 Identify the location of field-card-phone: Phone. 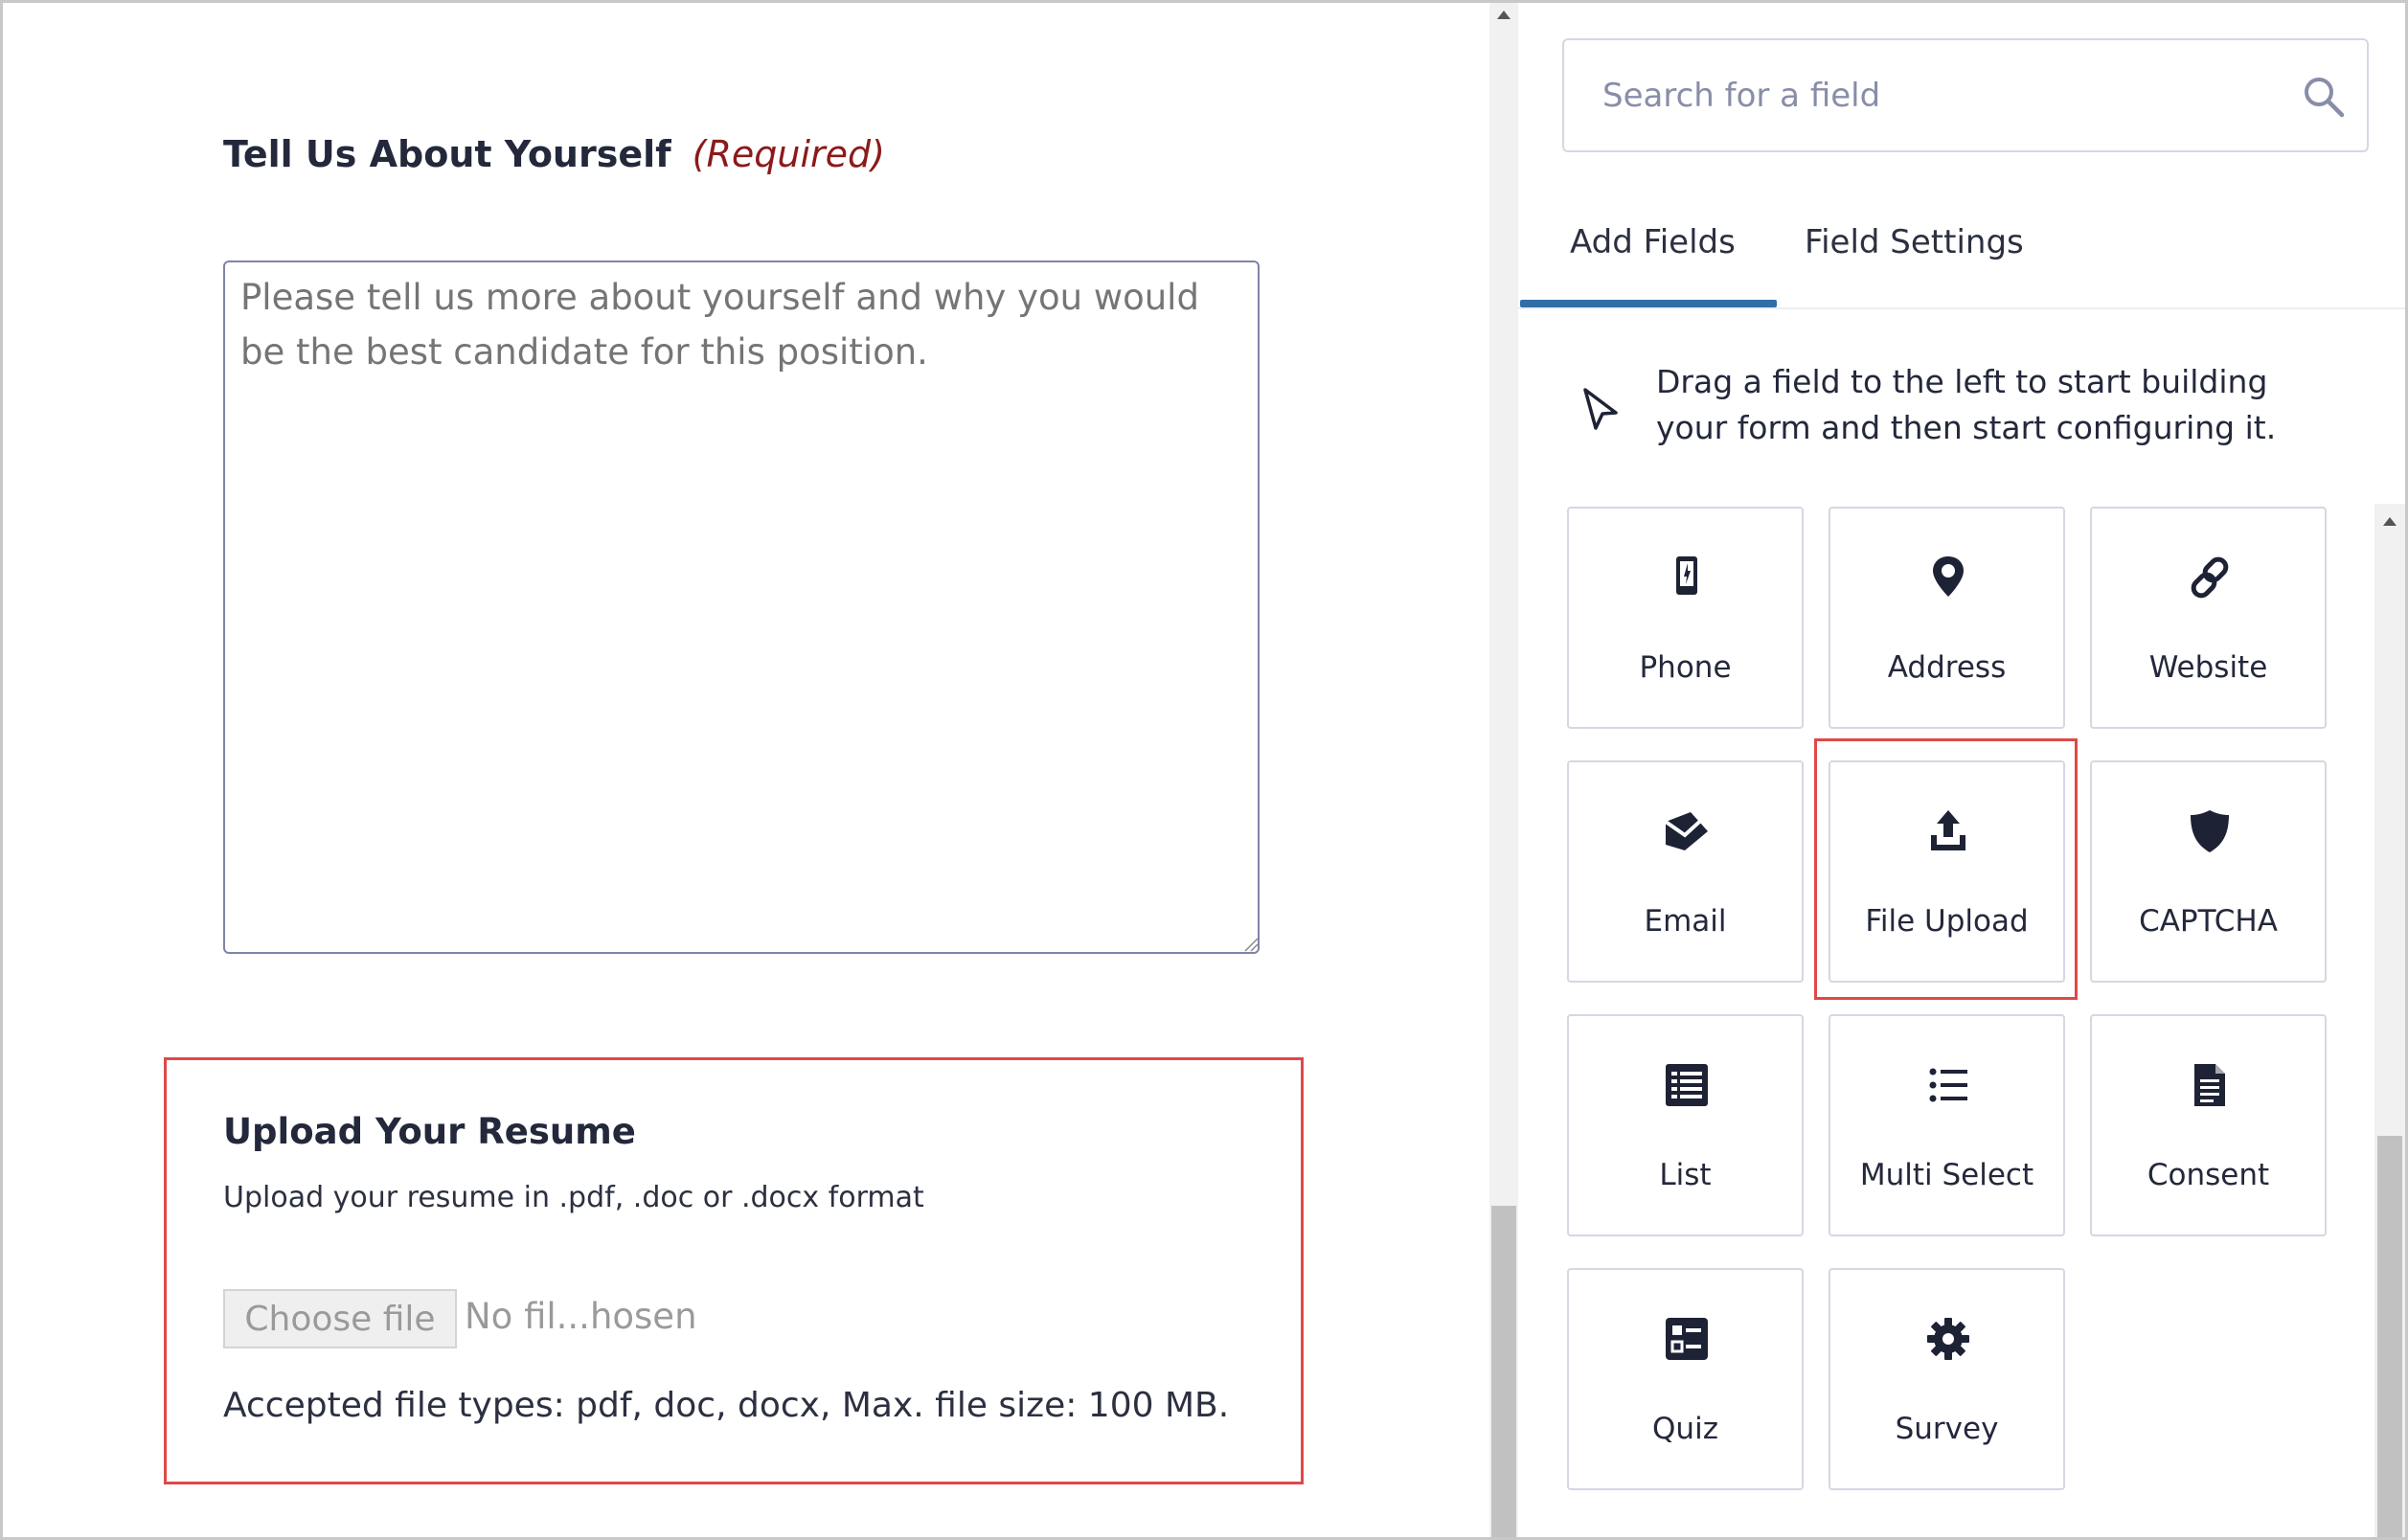
(1685, 618).